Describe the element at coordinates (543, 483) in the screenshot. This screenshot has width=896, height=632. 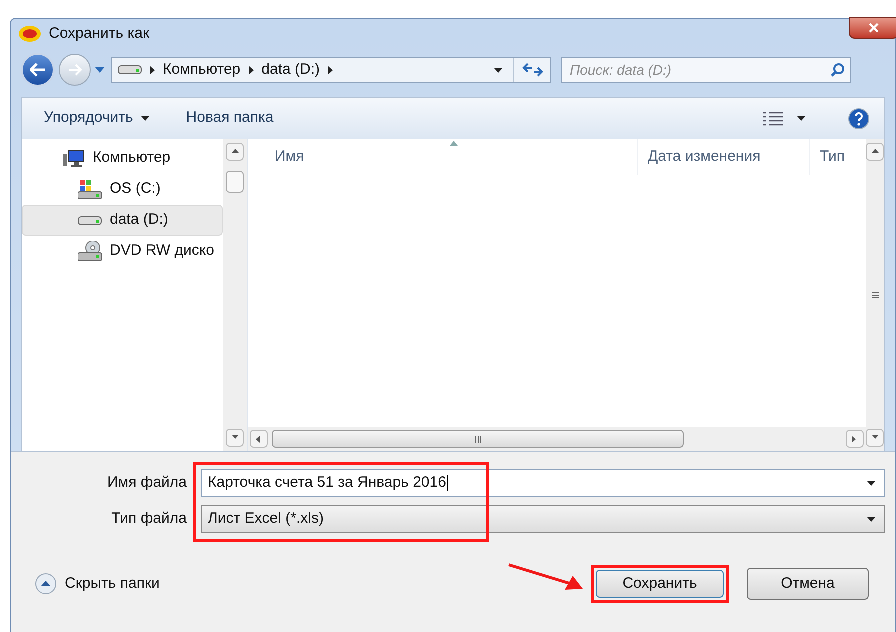
I see `filename-field: Карточка счета 51 за Январь 2016` at that location.